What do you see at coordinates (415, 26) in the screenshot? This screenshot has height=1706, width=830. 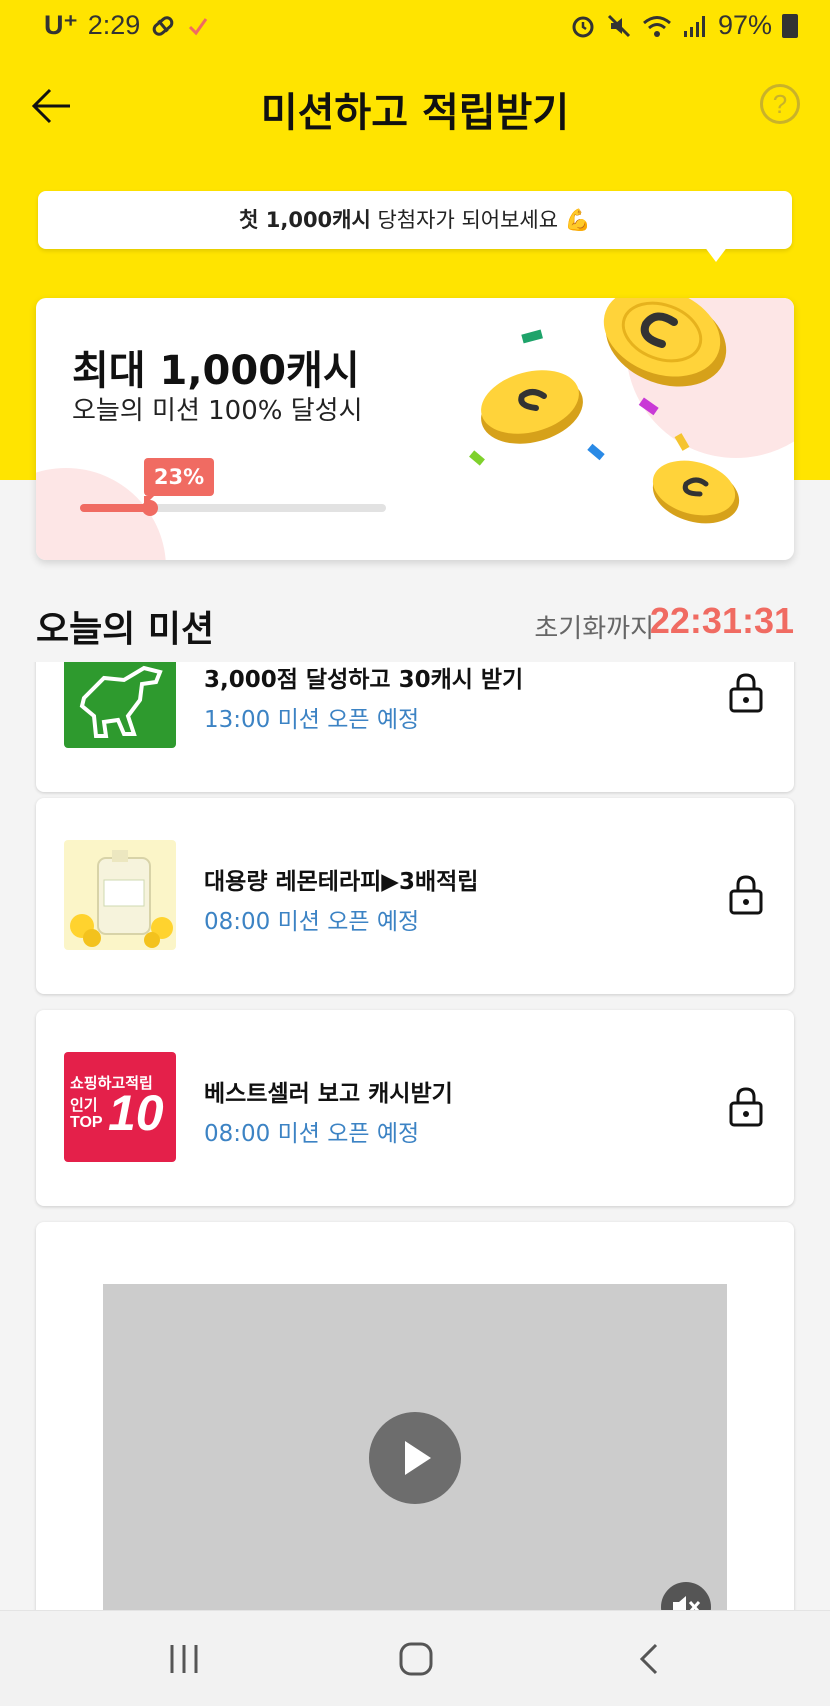 I see `status-bar: U⁺ 2:29 97%` at bounding box center [415, 26].